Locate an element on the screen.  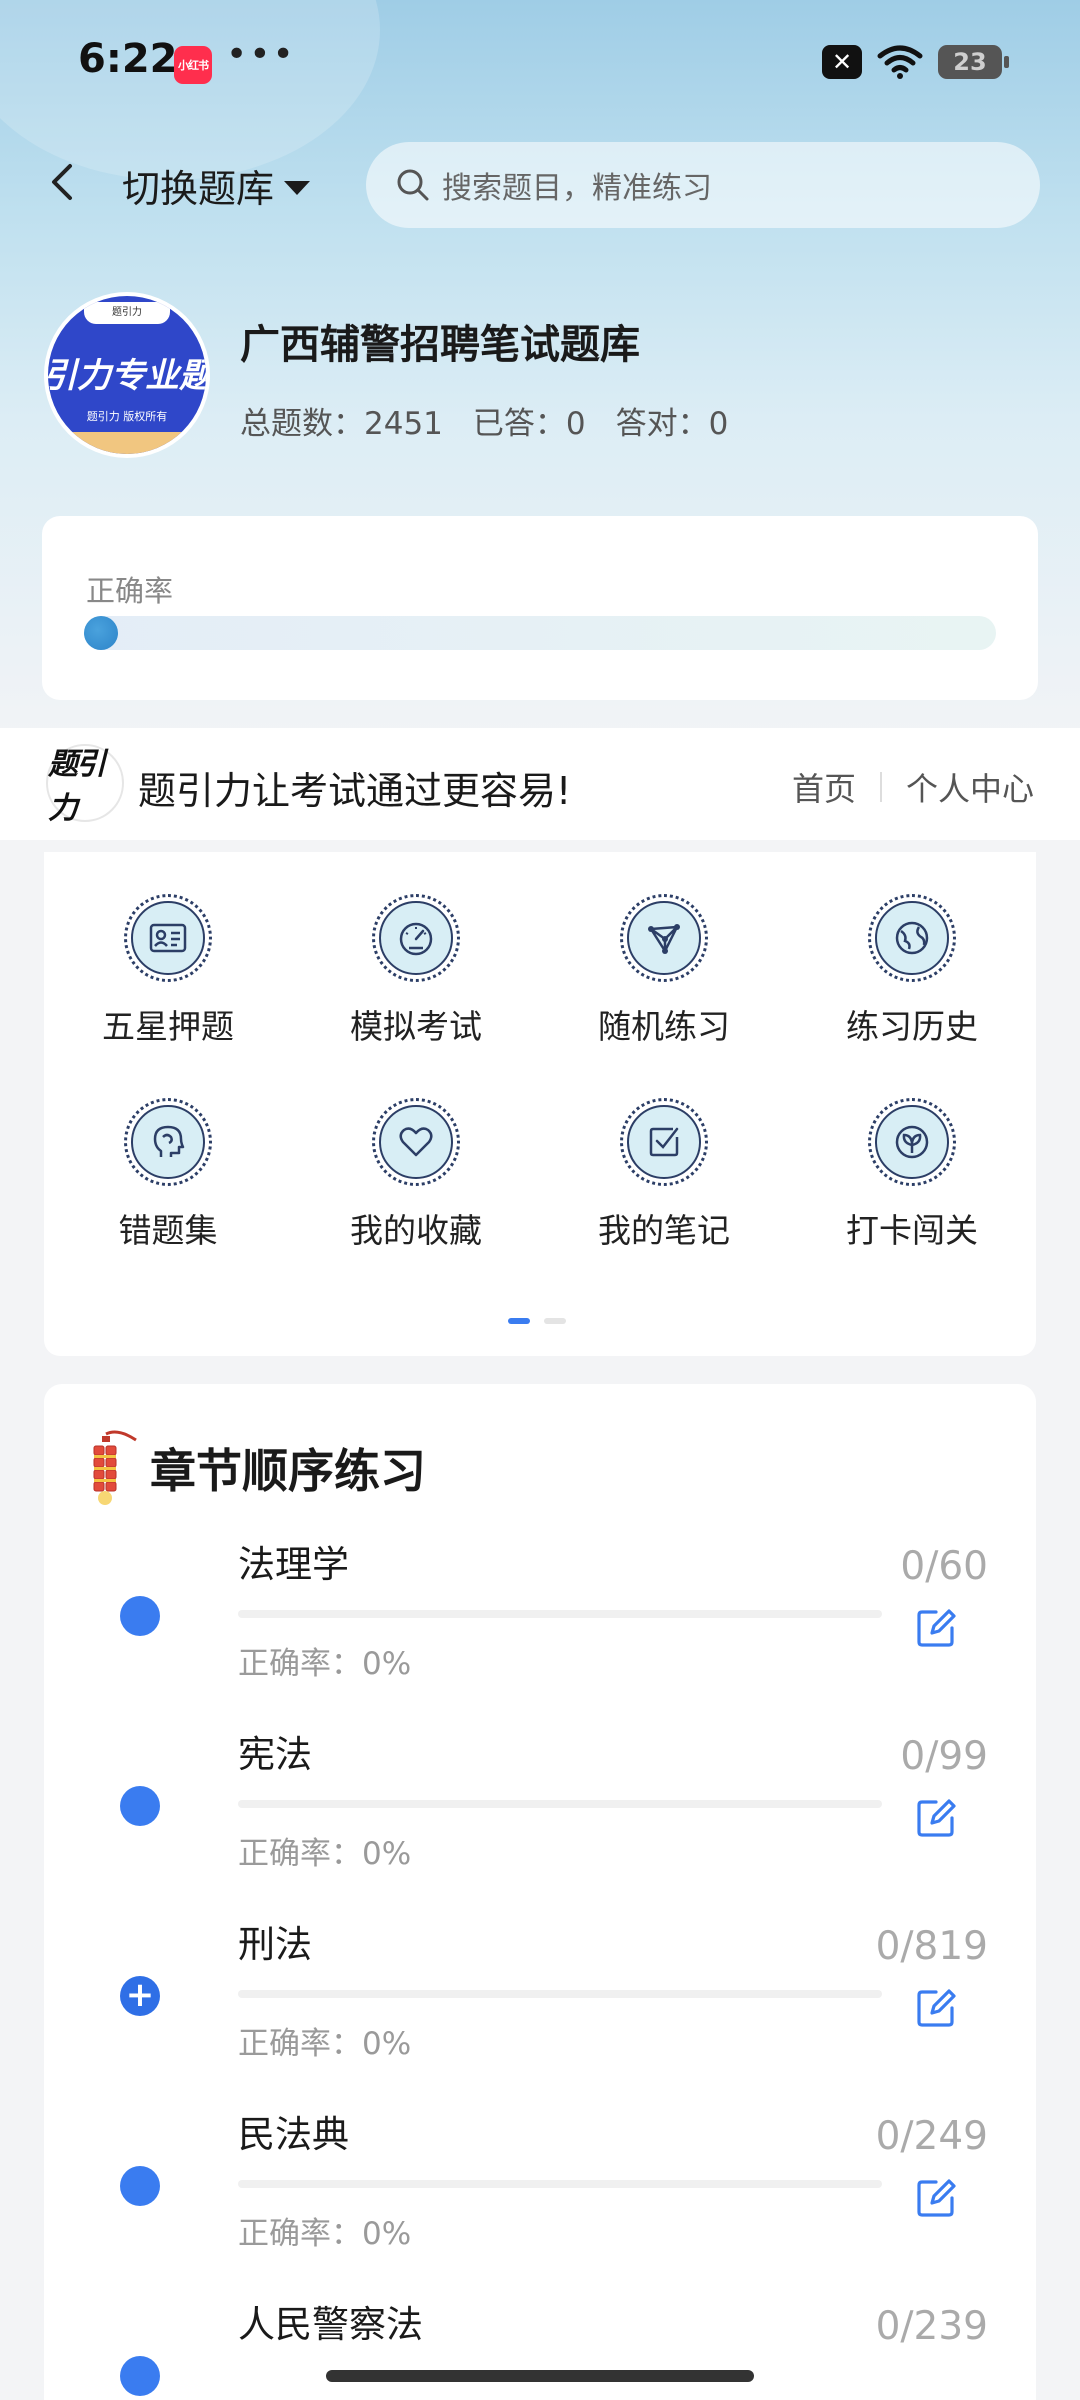
network-icon is located at coordinates (664, 939).